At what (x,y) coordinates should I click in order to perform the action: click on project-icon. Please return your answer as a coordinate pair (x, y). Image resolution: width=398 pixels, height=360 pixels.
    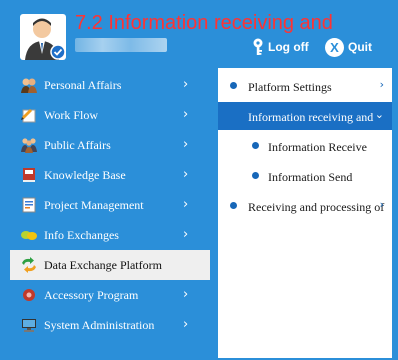
    Looking at the image, I should click on (29, 205).